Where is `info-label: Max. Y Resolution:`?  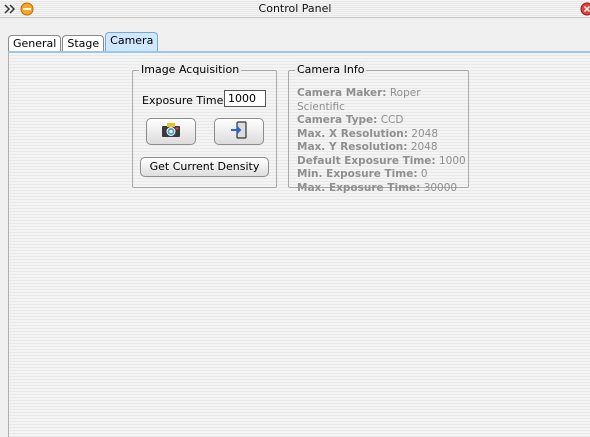
info-label: Max. Y Resolution: is located at coordinates (352, 147).